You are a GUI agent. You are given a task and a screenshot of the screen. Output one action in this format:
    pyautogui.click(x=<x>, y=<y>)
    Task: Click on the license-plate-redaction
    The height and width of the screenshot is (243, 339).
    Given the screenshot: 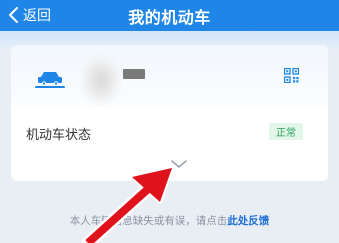 What is the action you would take?
    pyautogui.click(x=134, y=74)
    